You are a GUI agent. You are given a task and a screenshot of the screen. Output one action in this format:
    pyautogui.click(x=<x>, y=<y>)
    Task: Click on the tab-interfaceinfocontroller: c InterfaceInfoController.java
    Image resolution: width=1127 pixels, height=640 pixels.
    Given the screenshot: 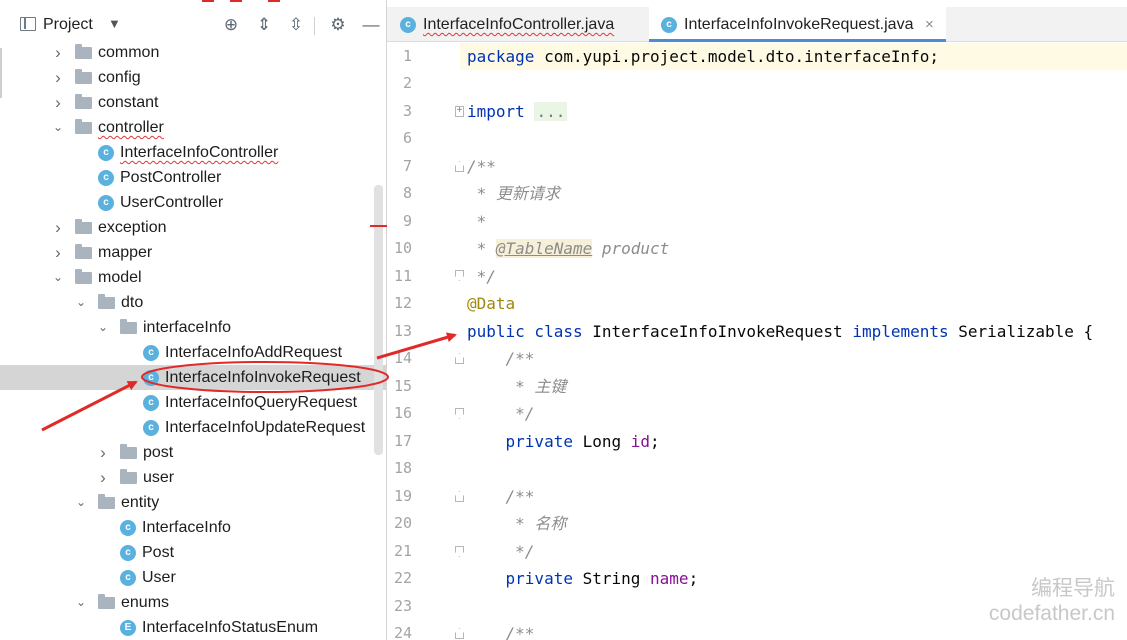 What is the action you would take?
    pyautogui.click(x=518, y=24)
    